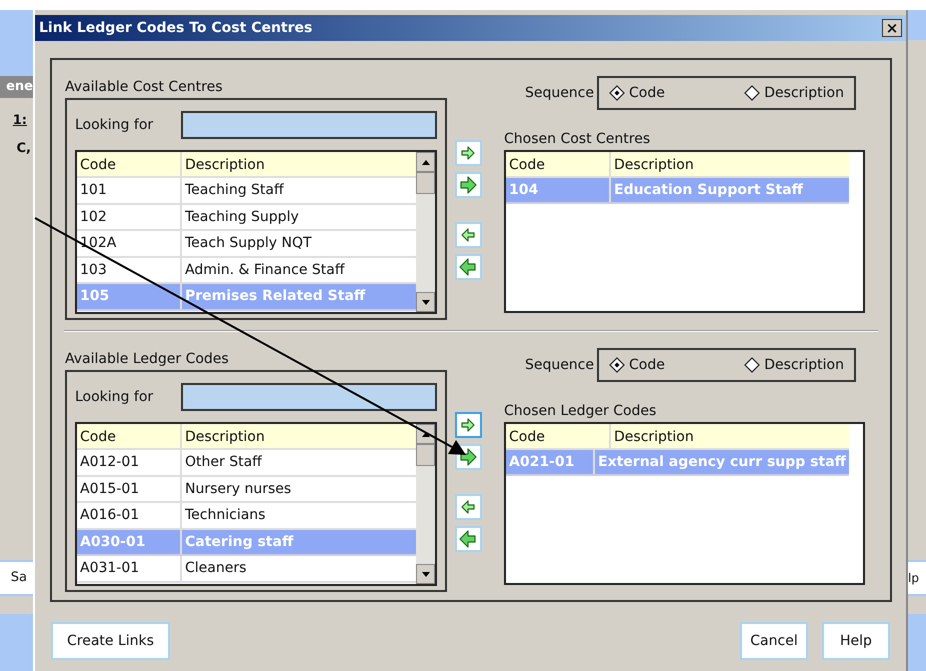 This screenshot has height=671, width=926. Describe the element at coordinates (856, 641) in the screenshot. I see `dialog-button: Help` at that location.